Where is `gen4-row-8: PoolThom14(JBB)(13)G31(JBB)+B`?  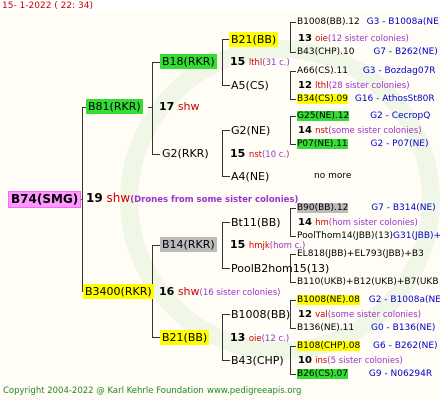 gen4-row-8: PoolThom14(JBB)(13)G31(JBB)+B is located at coordinates (368, 236).